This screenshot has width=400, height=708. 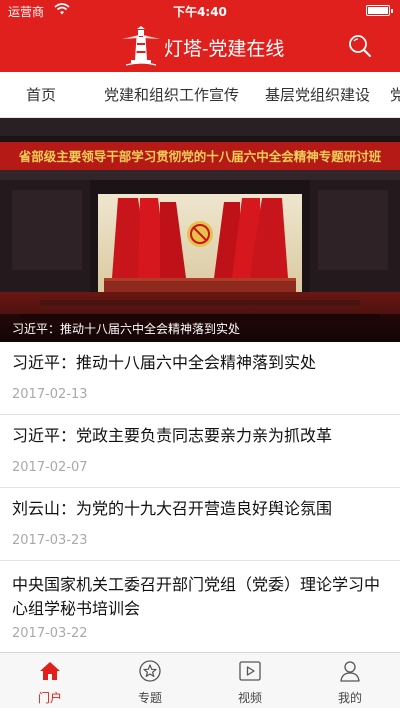 I want to click on bottom-tab-bar: 门户 专题 视频 我的, so click(x=200, y=680).